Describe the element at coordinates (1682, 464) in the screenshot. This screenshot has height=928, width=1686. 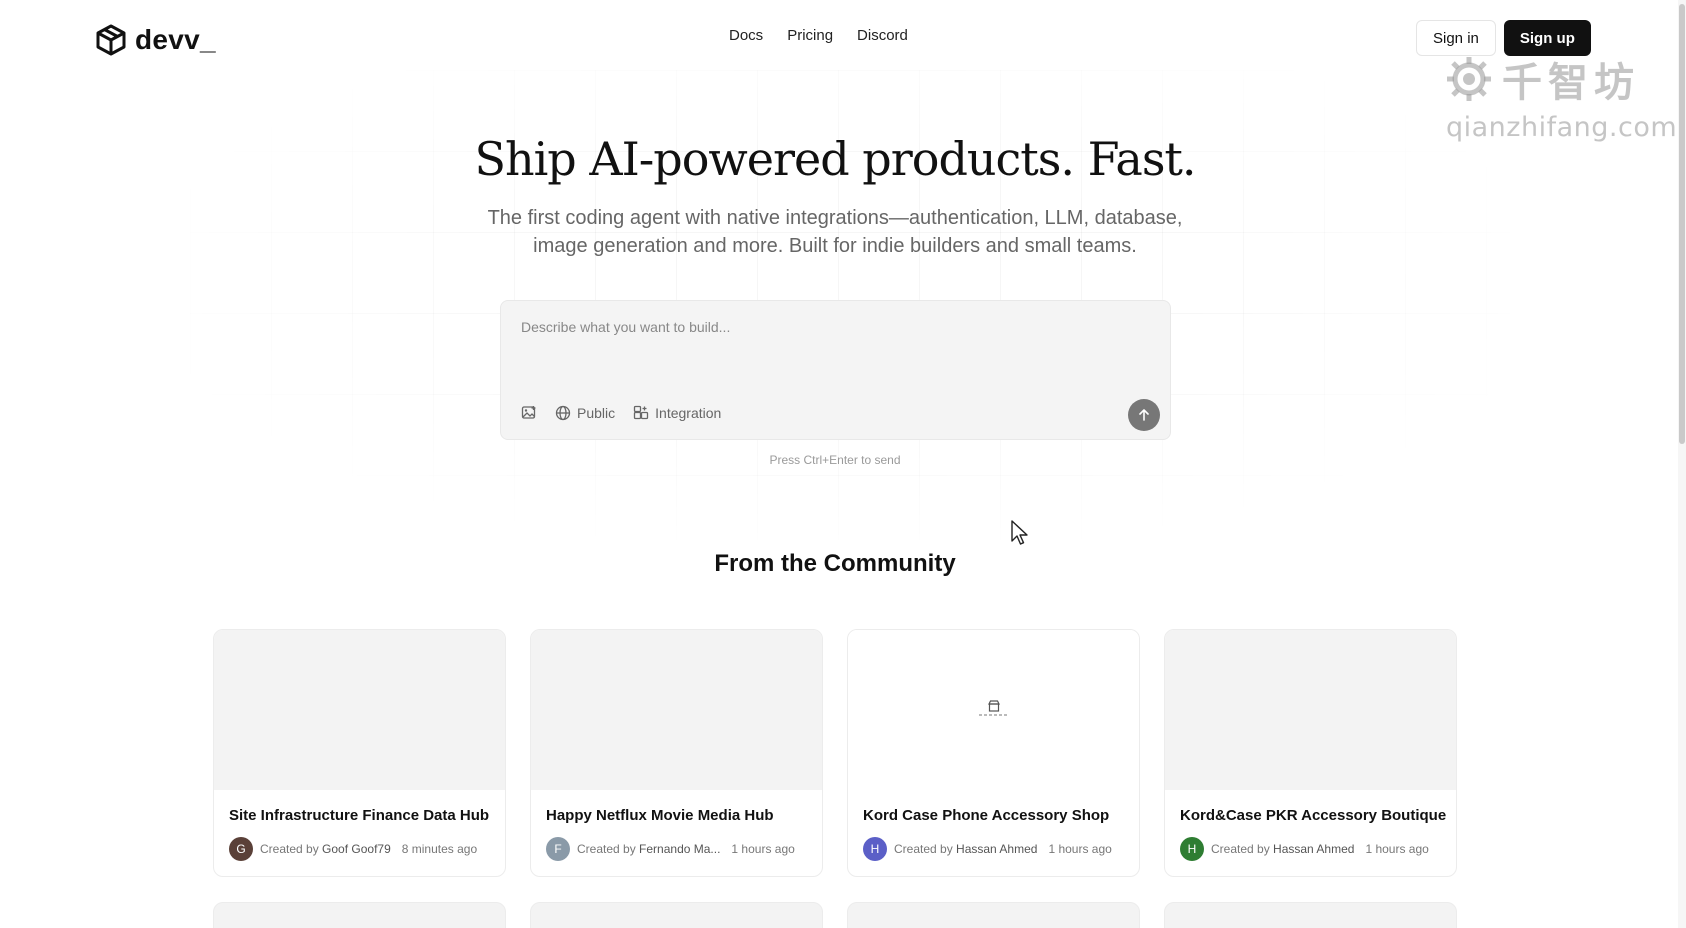
I see `vertical-scrollbar` at that location.